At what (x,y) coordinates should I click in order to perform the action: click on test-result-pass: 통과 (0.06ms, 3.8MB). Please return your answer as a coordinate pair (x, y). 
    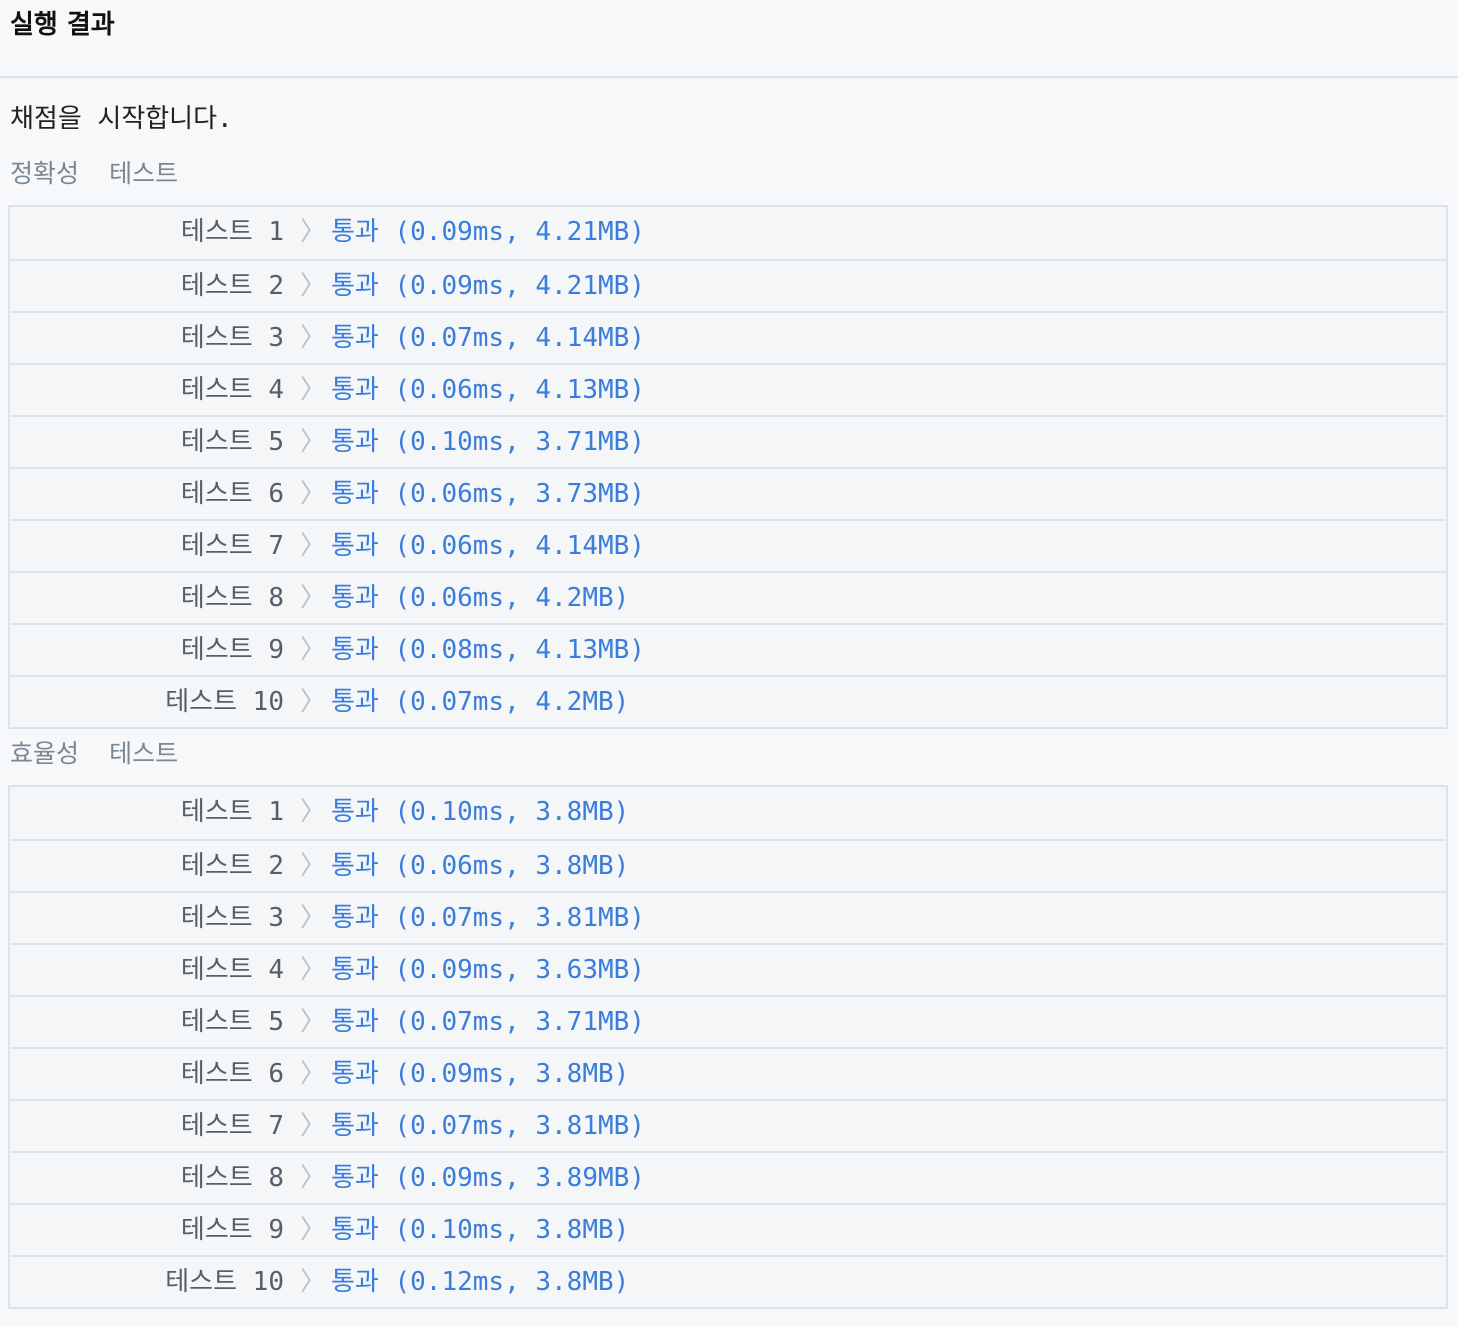
    Looking at the image, I should click on (480, 866).